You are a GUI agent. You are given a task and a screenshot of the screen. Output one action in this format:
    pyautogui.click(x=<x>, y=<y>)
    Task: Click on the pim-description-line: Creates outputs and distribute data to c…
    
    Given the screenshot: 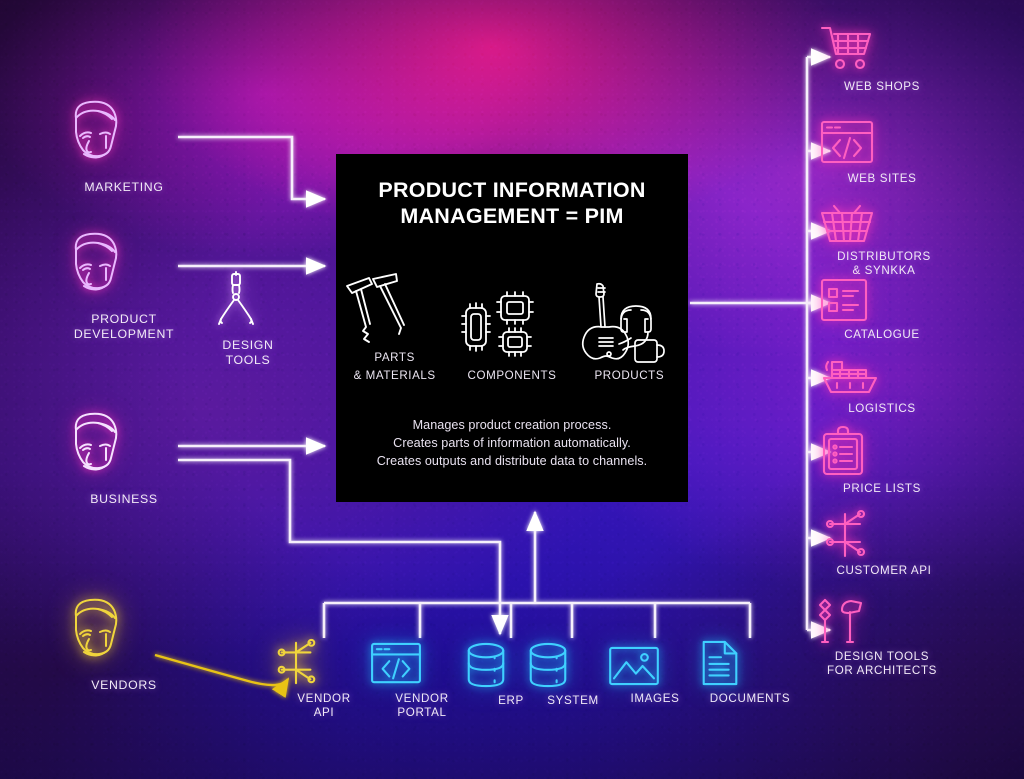 What is the action you would take?
    pyautogui.click(x=512, y=461)
    